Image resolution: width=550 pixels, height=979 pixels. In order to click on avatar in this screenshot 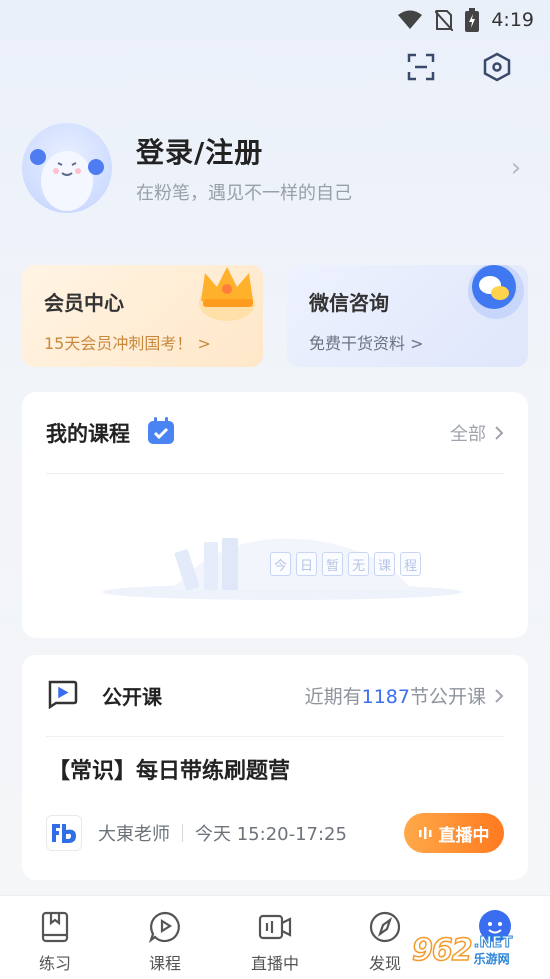, I will do `click(67, 168)`.